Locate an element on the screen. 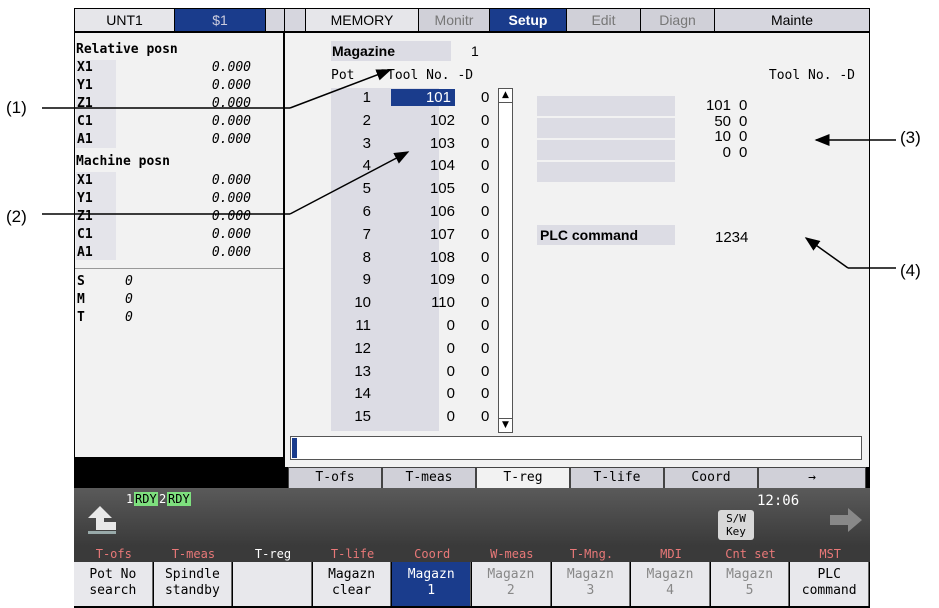 Image resolution: width=939 pixels, height=608 pixels. tool-number: 106 is located at coordinates (435, 211).